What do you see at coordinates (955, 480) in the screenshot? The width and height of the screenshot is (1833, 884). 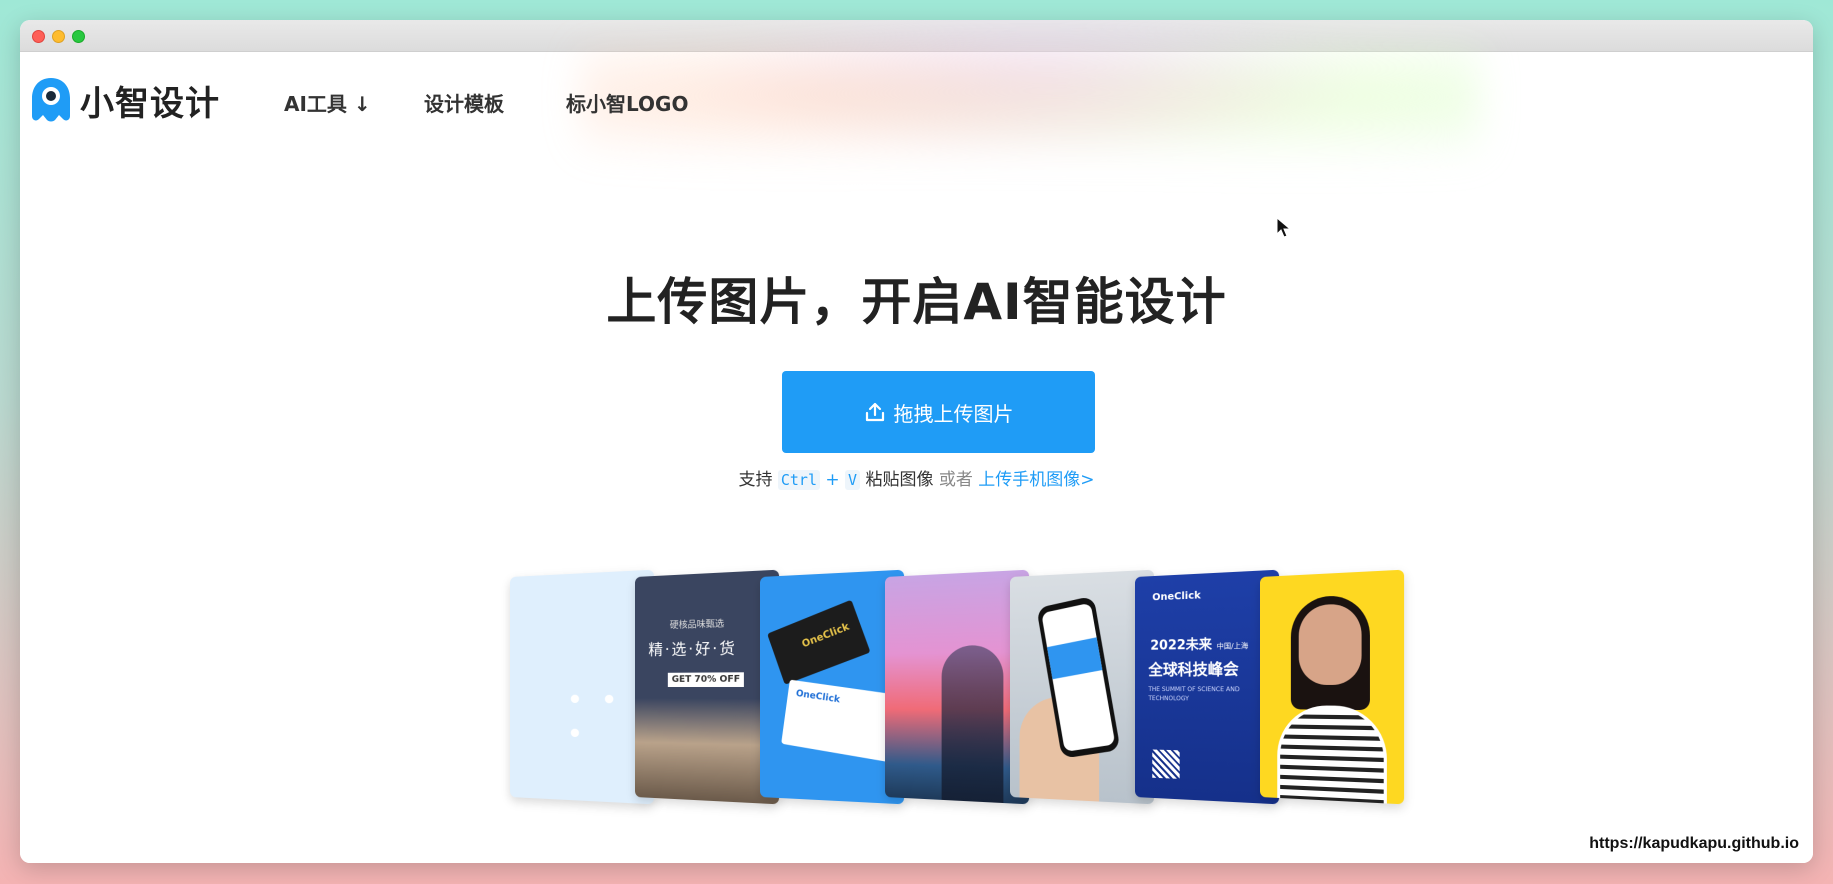 I see `hint-or: 或者` at bounding box center [955, 480].